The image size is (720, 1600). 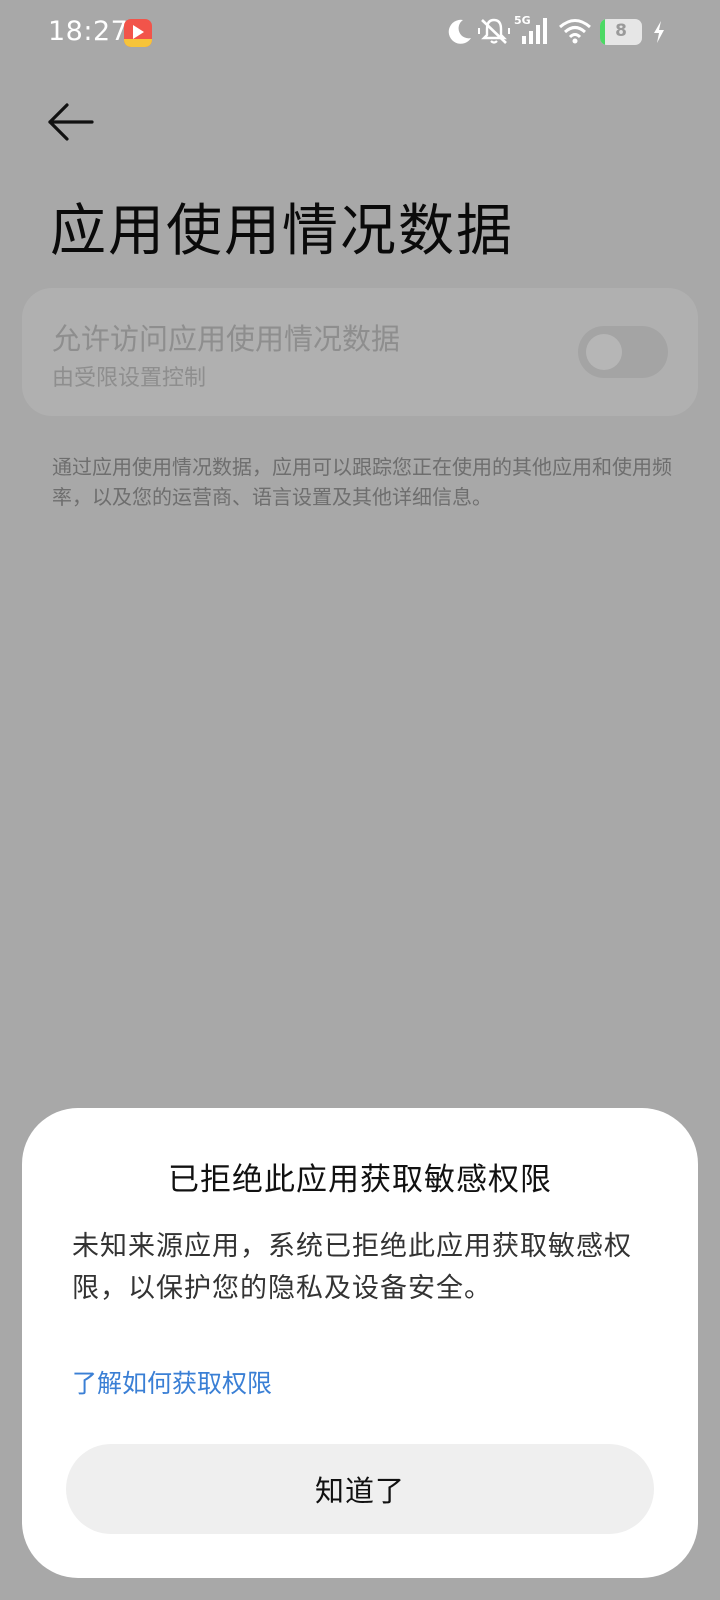 I want to click on page-title: 应用使用情况数据, so click(x=282, y=231).